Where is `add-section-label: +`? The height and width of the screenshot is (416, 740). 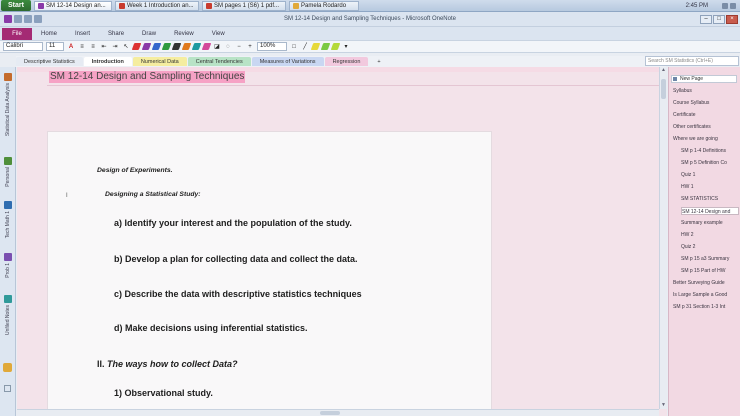
add-section-label: + is located at coordinates (379, 61).